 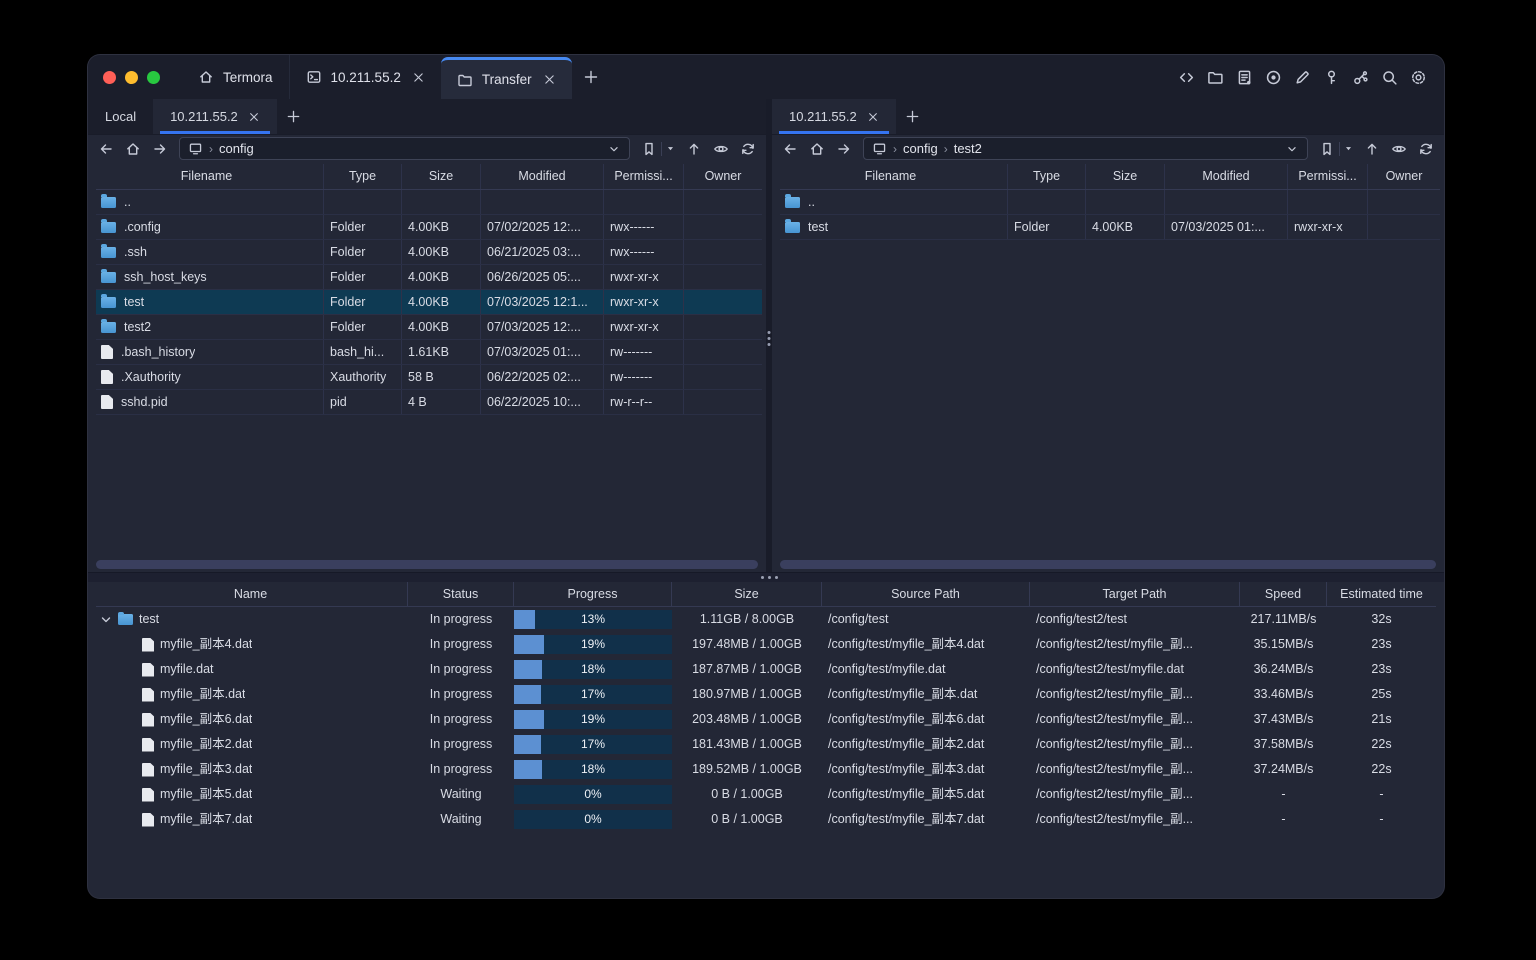 I want to click on settings-icon, so click(x=1418, y=77).